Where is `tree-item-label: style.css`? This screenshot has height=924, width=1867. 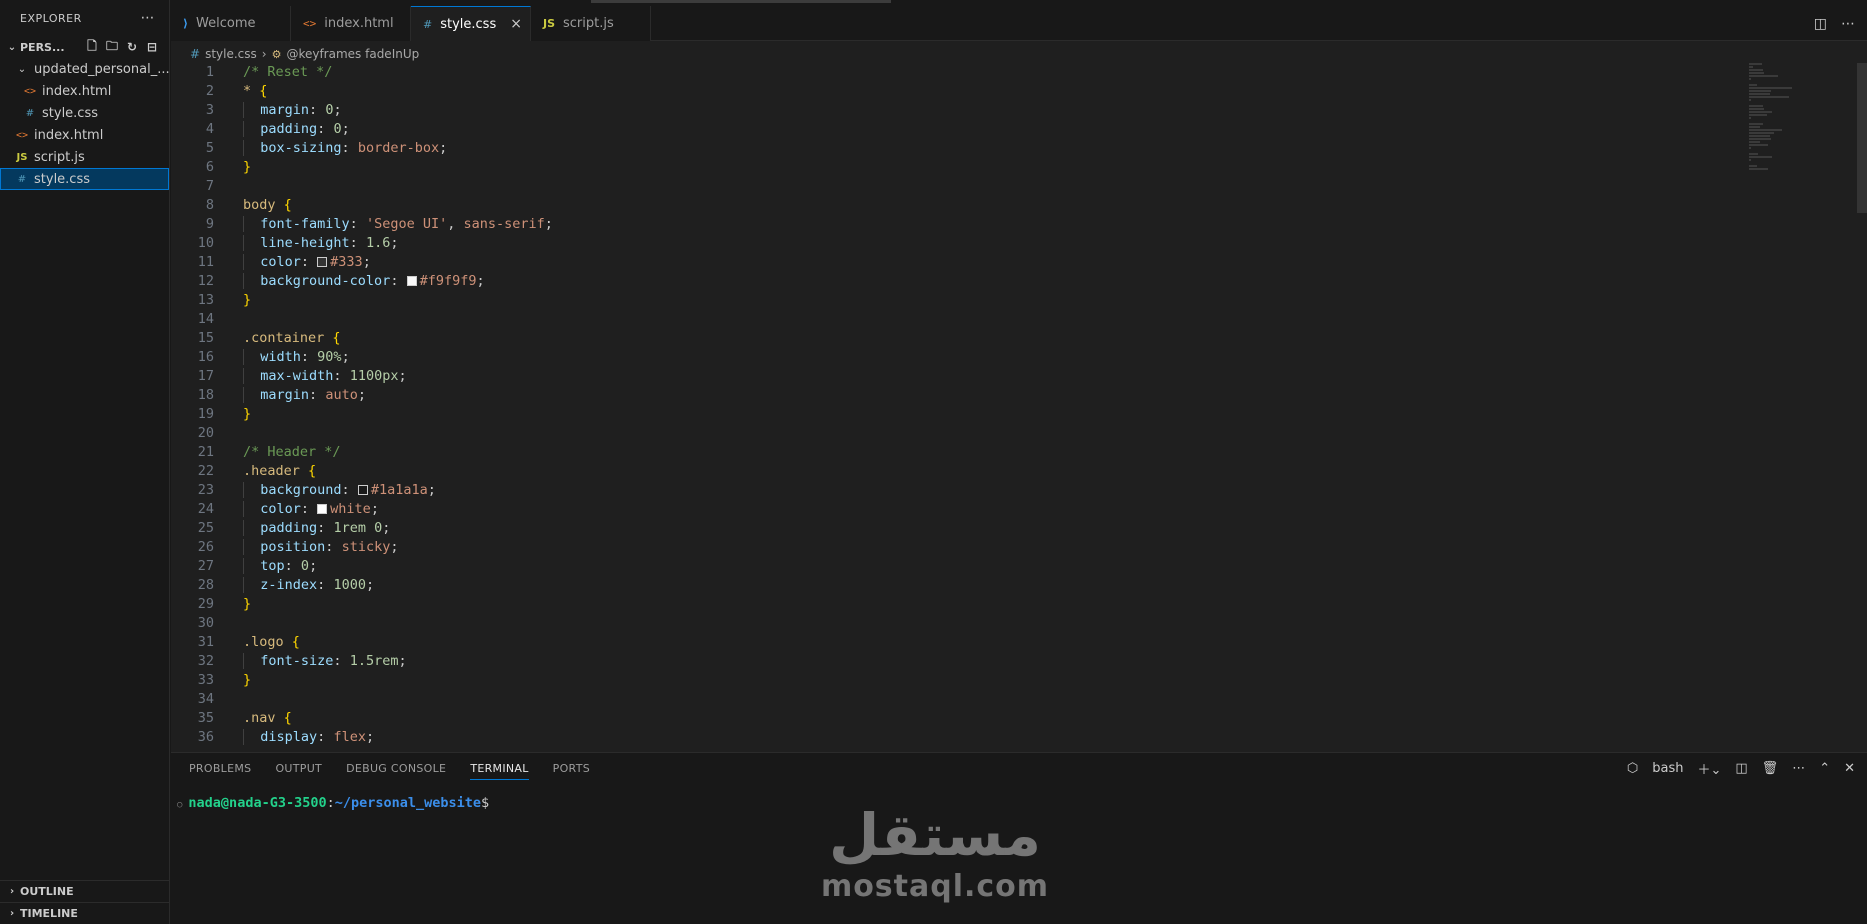
tree-item-label: style.css is located at coordinates (70, 113).